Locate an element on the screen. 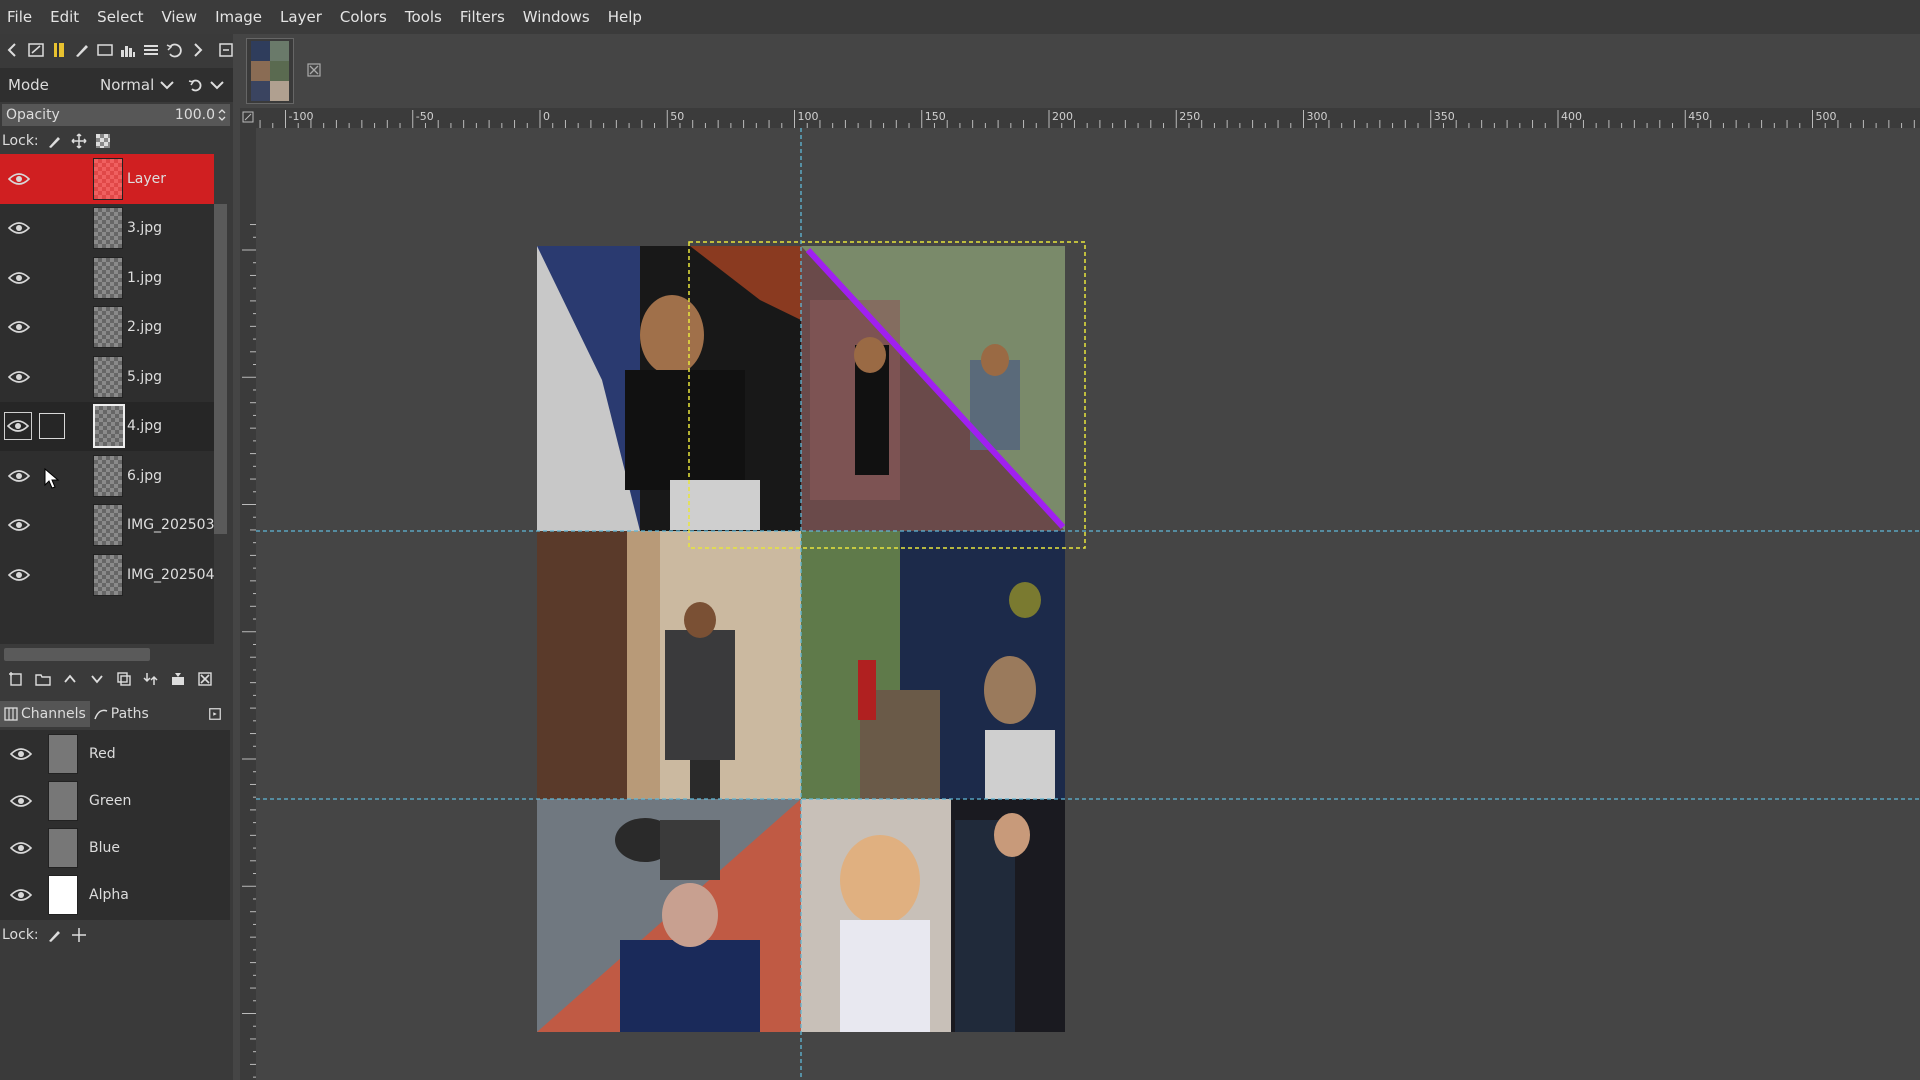 This screenshot has height=1080, width=1920. menu-image: Image is located at coordinates (238, 17).